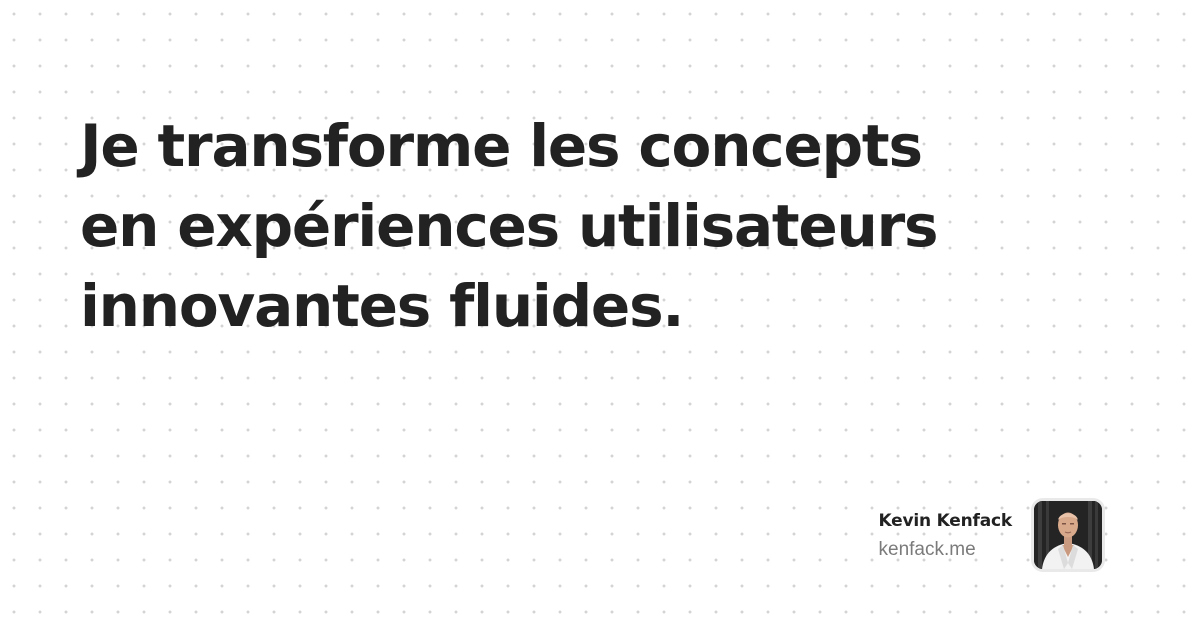 The width and height of the screenshot is (1200, 628). Describe the element at coordinates (927, 549) in the screenshot. I see `author-website: kenfack.me` at that location.